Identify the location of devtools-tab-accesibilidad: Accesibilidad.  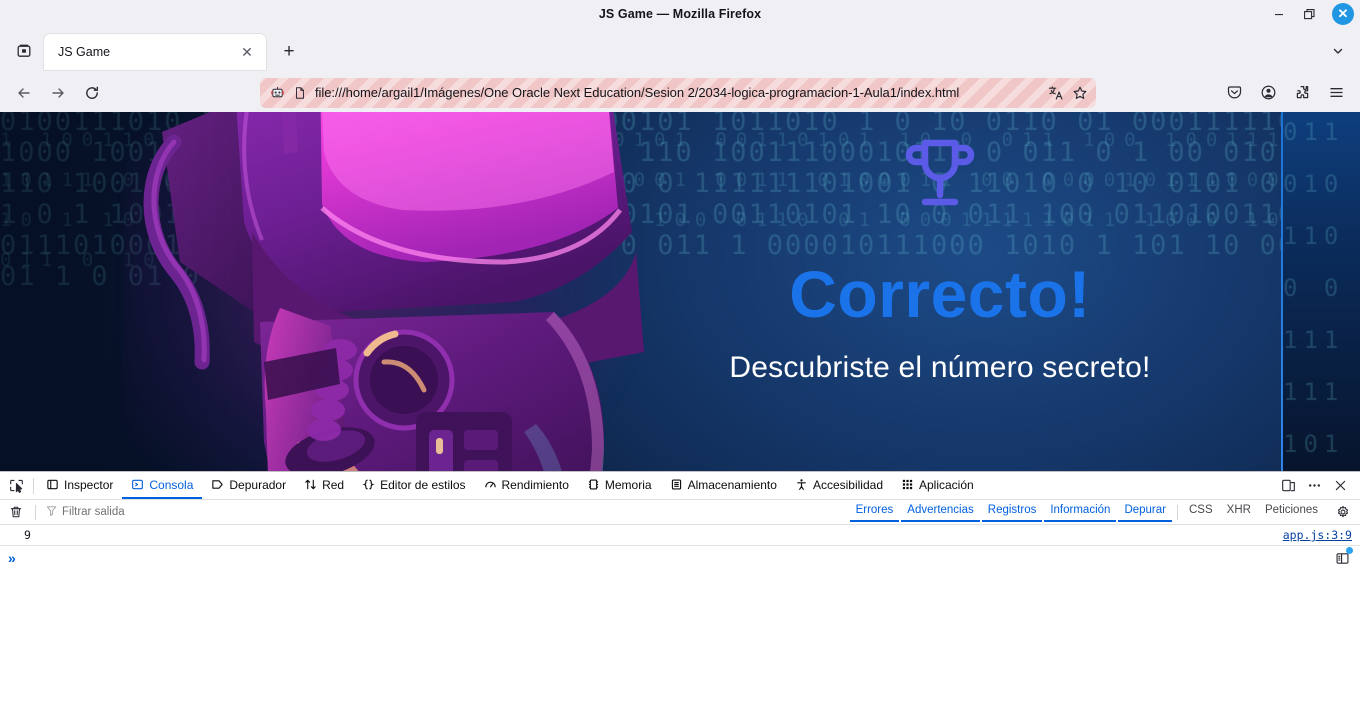
(839, 485).